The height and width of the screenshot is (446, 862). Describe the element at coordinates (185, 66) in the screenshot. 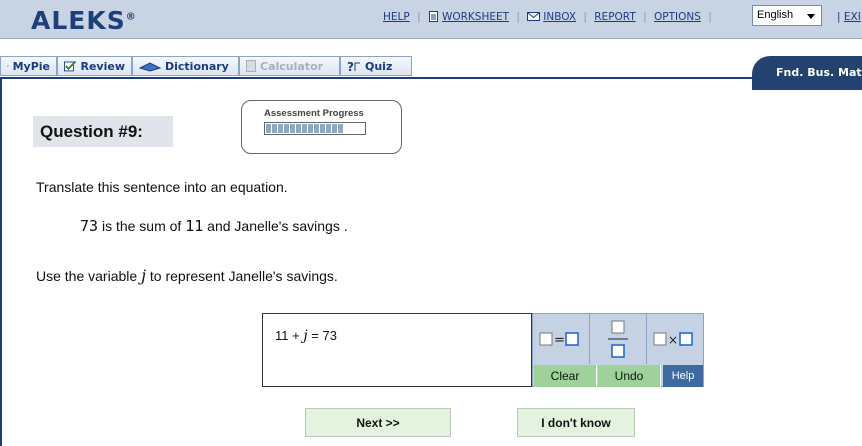

I see `tab-dictionary: Dictionary` at that location.